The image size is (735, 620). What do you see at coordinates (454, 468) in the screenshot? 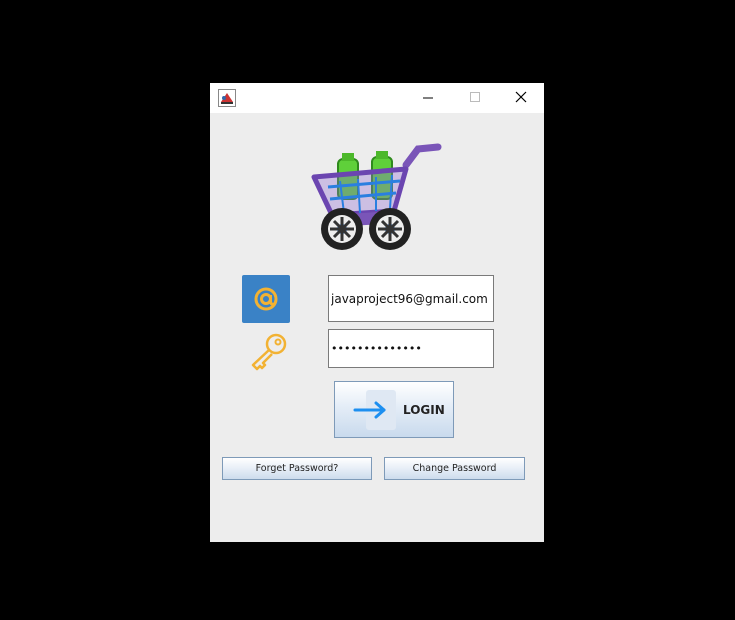
I see `change-password-button: Change Password` at bounding box center [454, 468].